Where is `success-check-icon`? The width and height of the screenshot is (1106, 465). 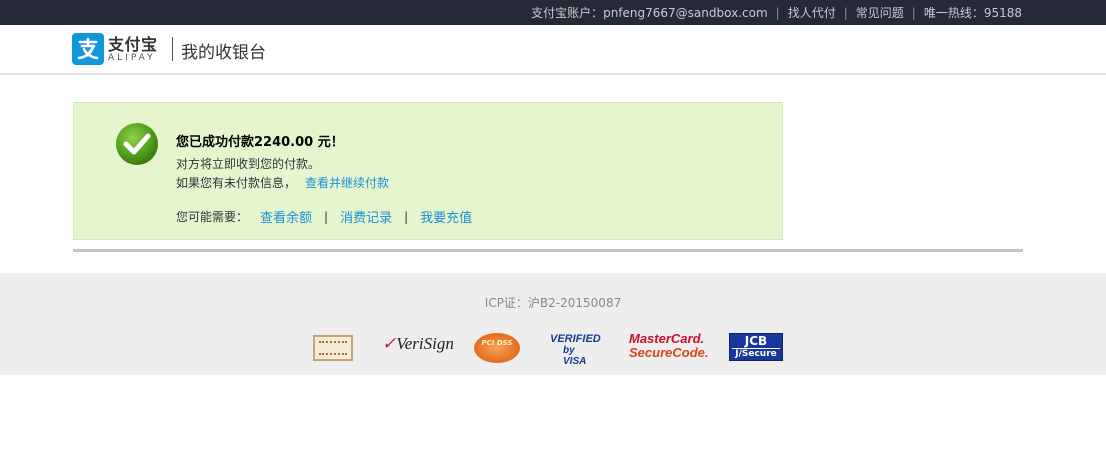 success-check-icon is located at coordinates (137, 144).